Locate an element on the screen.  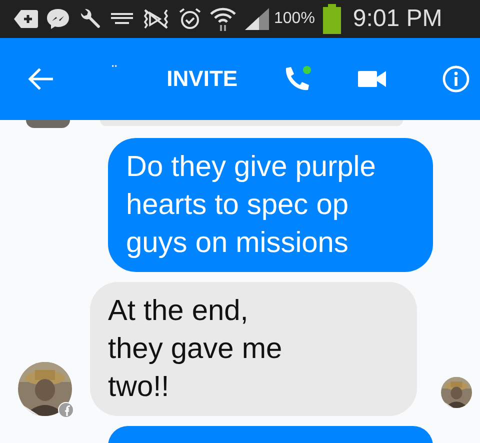
info-icon is located at coordinates (456, 79).